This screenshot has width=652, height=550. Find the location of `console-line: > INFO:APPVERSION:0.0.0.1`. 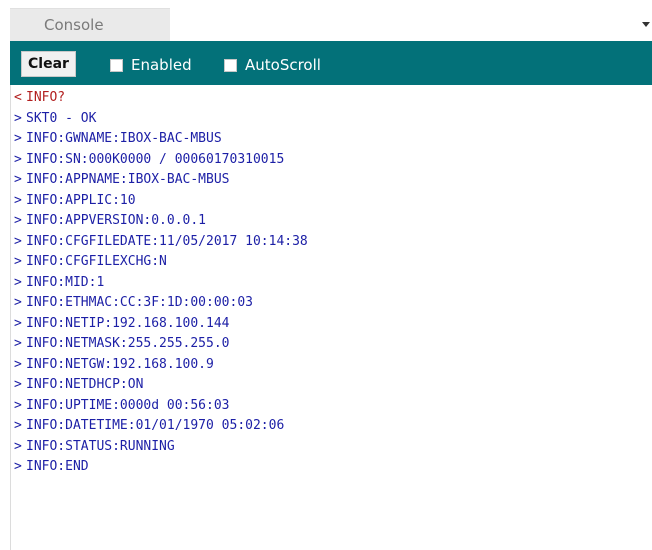

console-line: > INFO:APPVERSION:0.0.0.1 is located at coordinates (329, 221).